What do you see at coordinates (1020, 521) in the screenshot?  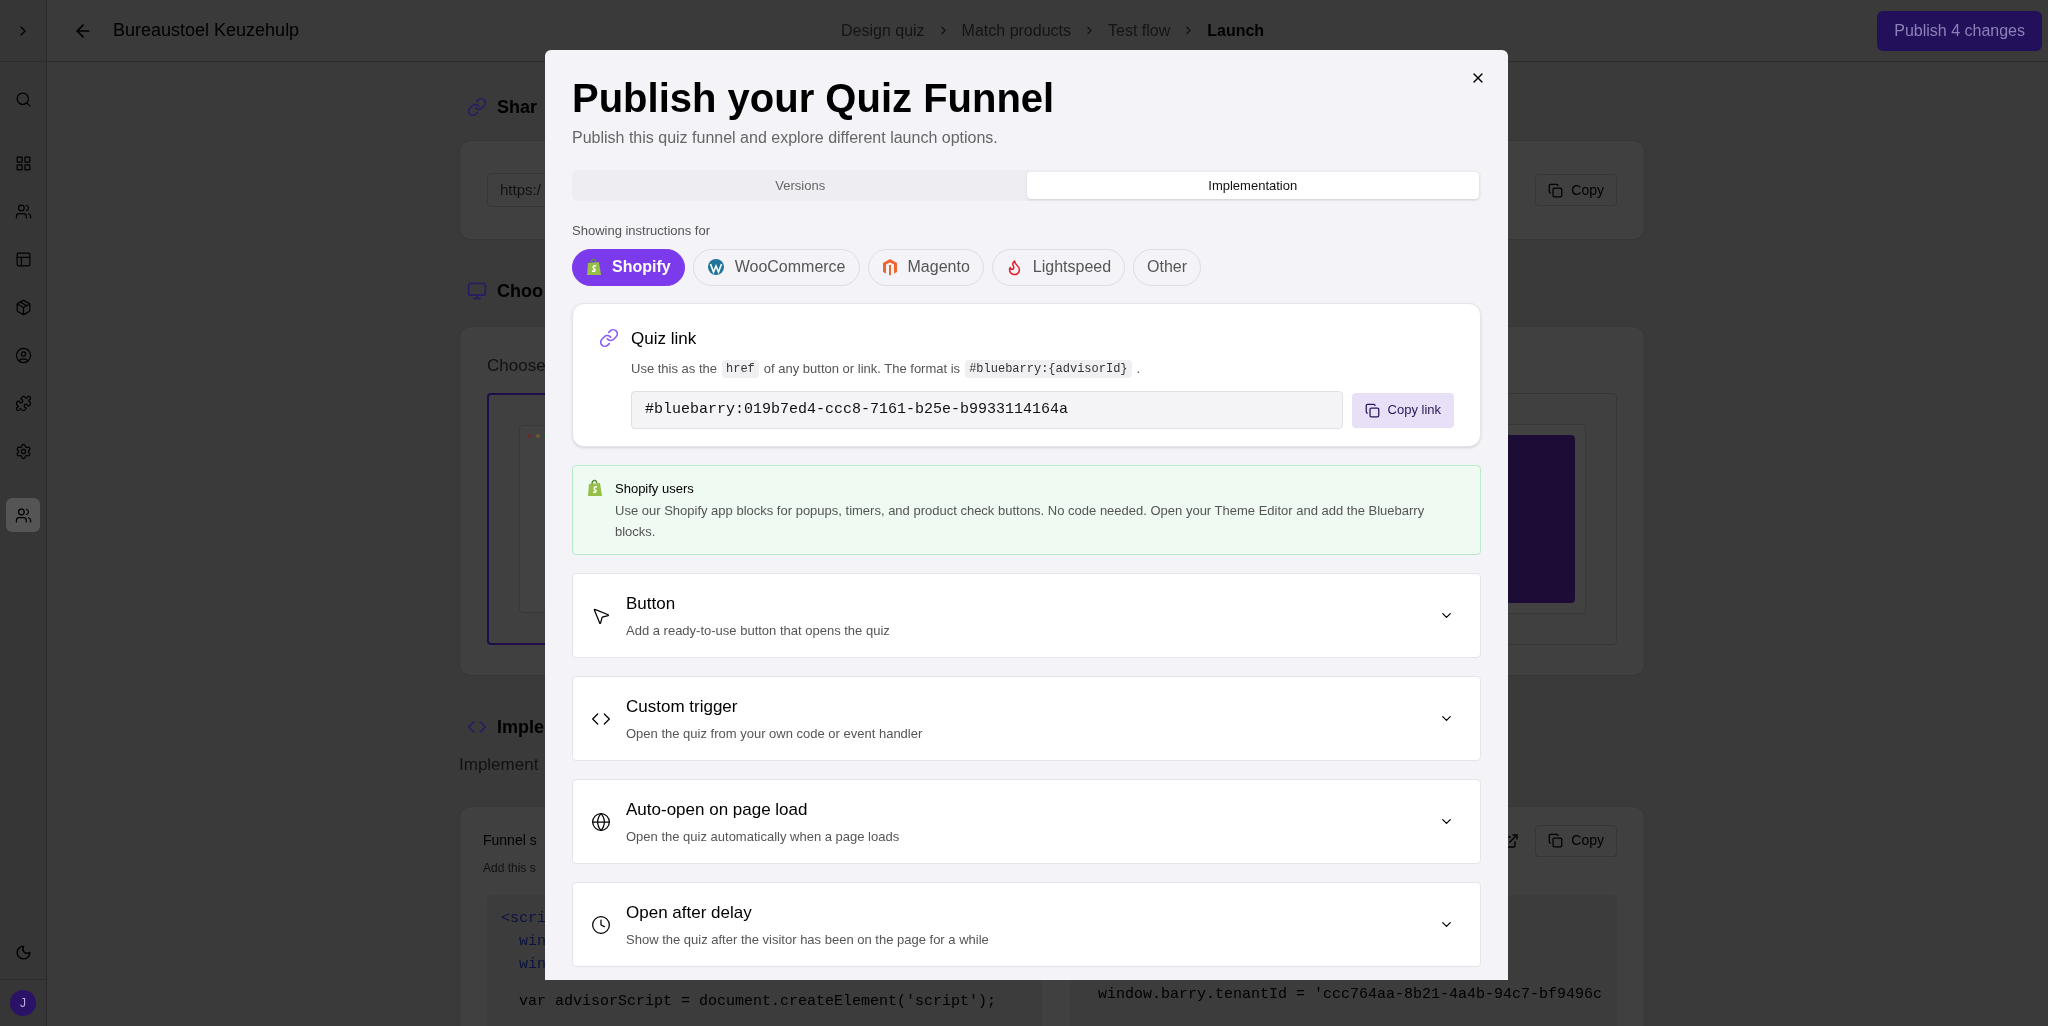 I see `notice-text: Use our Shopify app blocks for popups, timers, and product check buttons. No code needed. Open your Theme Editor and add the Bluebarry blocks.` at bounding box center [1020, 521].